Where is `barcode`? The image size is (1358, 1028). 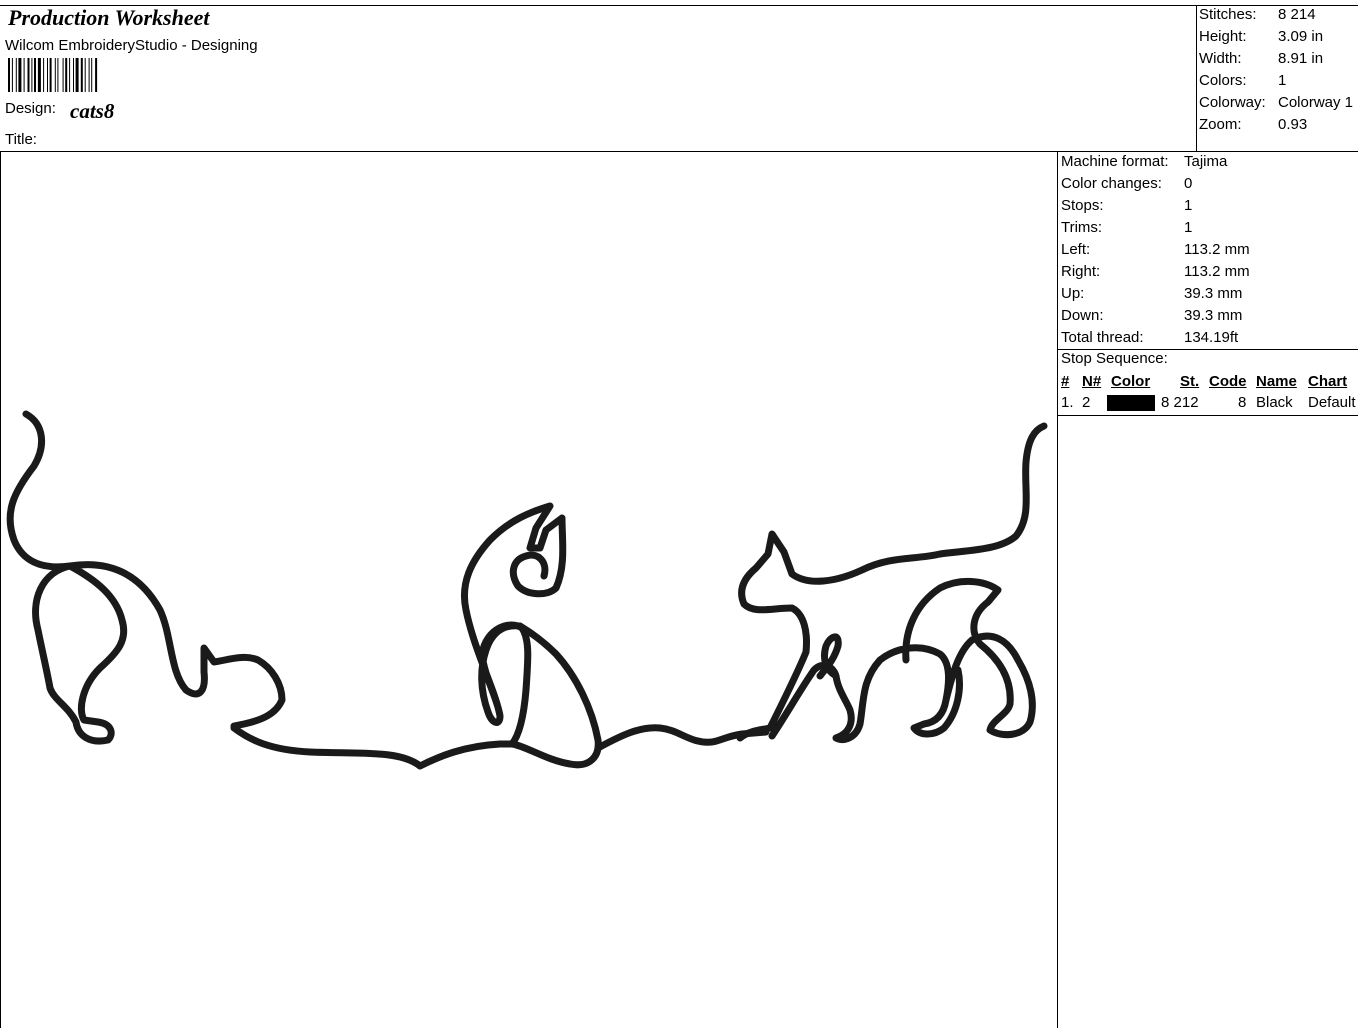 barcode is located at coordinates (53, 75).